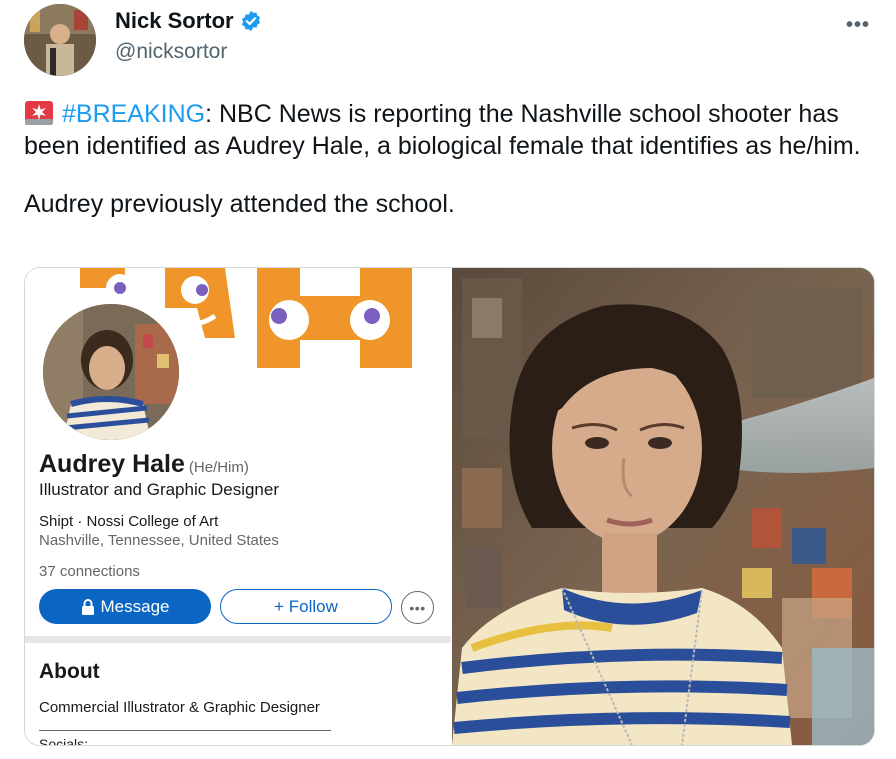 This screenshot has height=759, width=896. Describe the element at coordinates (250, 21) in the screenshot. I see `verified-badge-icon` at that location.